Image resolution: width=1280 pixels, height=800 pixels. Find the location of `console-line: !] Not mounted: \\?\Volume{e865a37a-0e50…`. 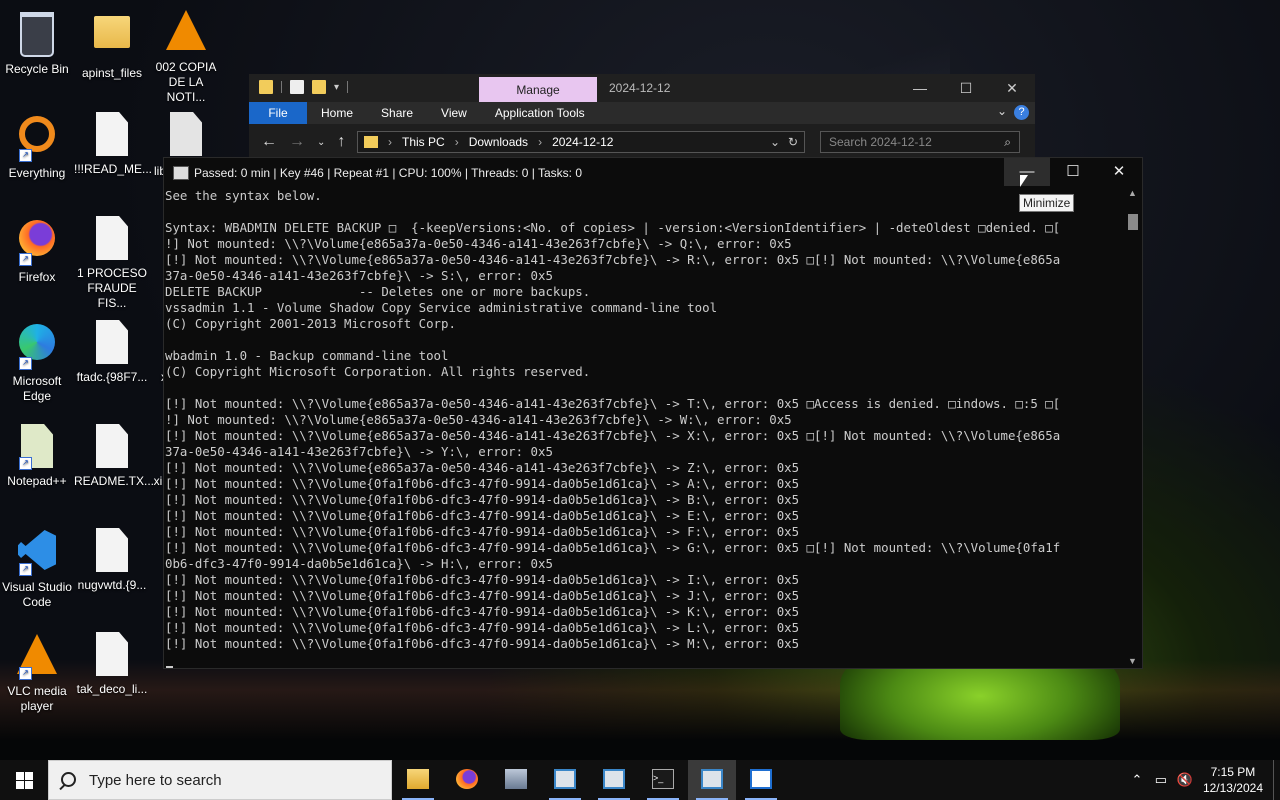

console-line: !] Not mounted: \\?\Volume{e865a37a-0e50… is located at coordinates (478, 419).